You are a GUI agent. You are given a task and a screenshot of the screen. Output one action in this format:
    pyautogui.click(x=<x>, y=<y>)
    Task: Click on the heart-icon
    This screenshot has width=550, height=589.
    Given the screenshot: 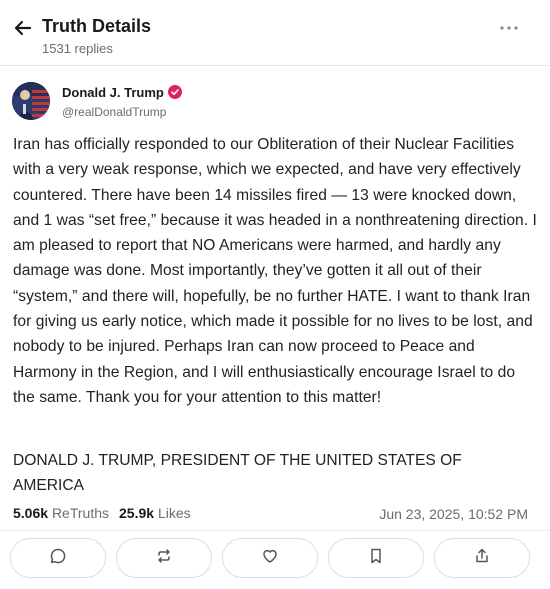 What is the action you would take?
    pyautogui.click(x=270, y=558)
    